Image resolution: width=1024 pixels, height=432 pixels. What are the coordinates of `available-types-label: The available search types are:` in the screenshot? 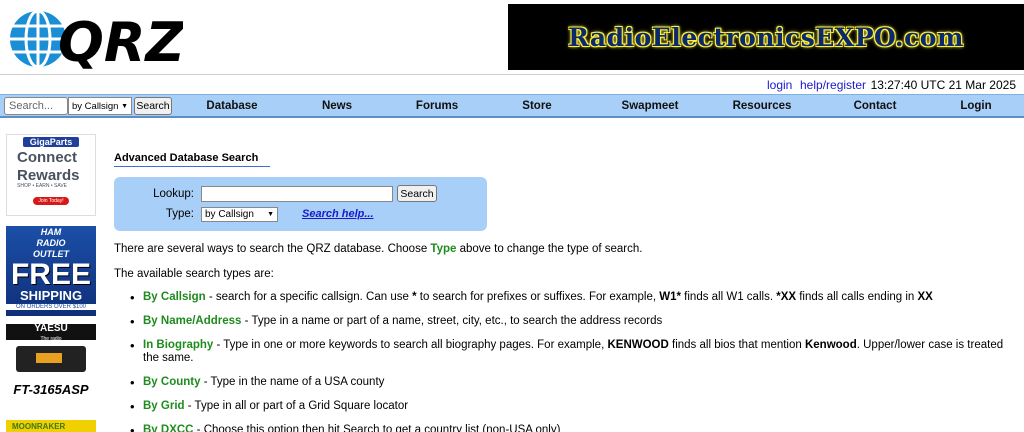 It's located at (194, 274).